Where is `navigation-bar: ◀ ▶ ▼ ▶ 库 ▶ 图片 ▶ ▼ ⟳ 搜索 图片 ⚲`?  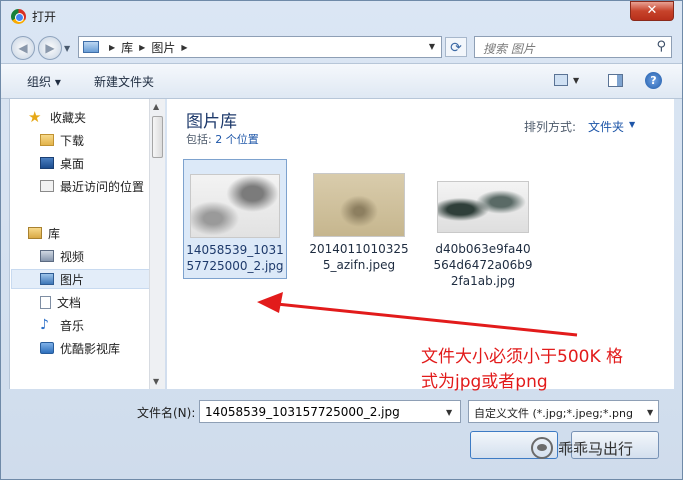 navigation-bar: ◀ ▶ ▼ ▶ 库 ▶ 图片 ▶ ▼ ⟳ 搜索 图片 ⚲ is located at coordinates (341, 47).